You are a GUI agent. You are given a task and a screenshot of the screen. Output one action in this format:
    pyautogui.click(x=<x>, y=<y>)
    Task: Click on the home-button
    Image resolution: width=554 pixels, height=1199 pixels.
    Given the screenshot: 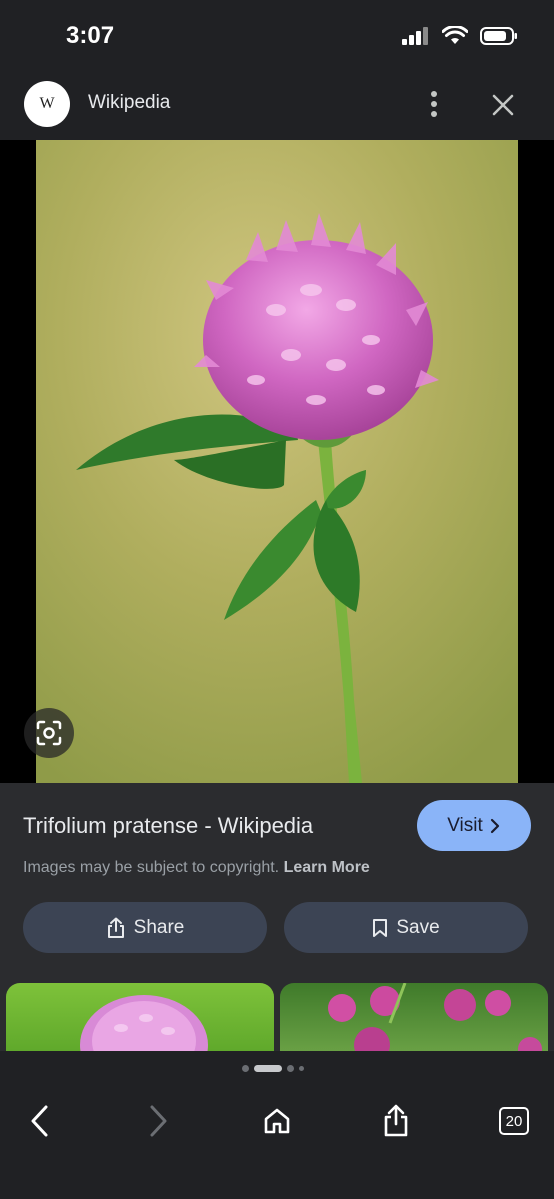 What is the action you would take?
    pyautogui.click(x=277, y=1121)
    